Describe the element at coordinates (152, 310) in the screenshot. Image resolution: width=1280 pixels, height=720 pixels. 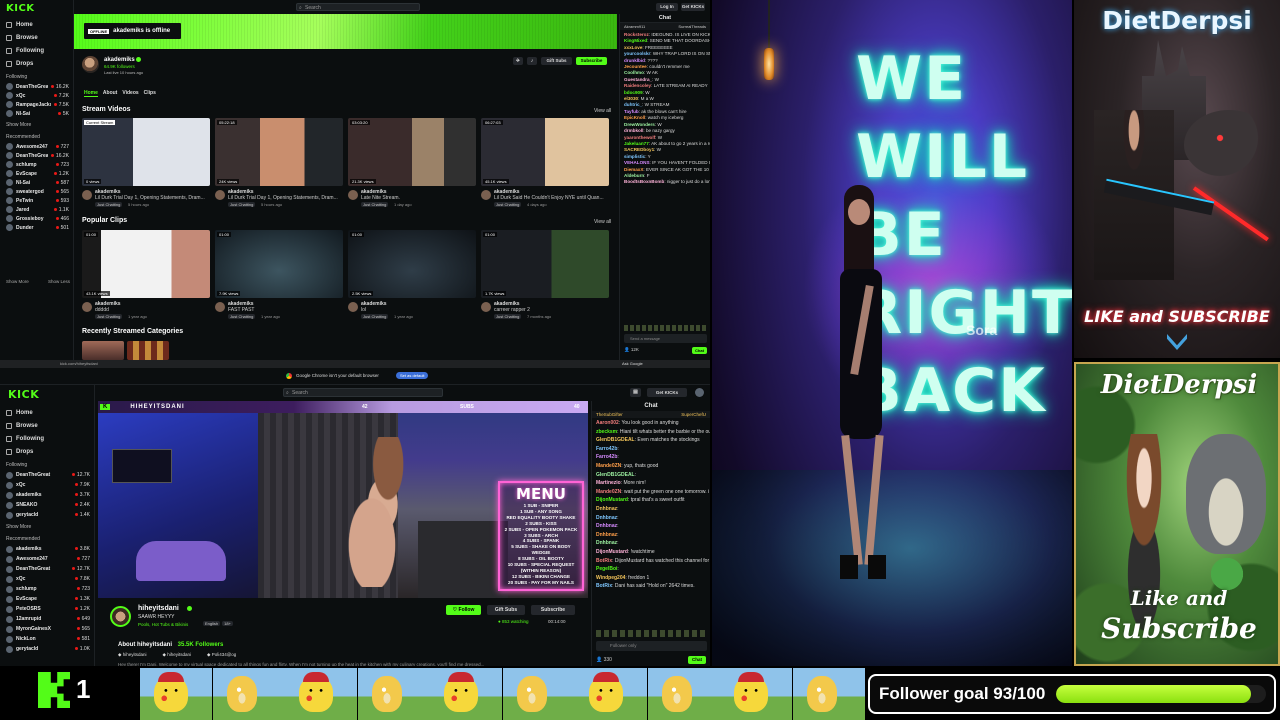
I see `video-title: ddddd` at that location.